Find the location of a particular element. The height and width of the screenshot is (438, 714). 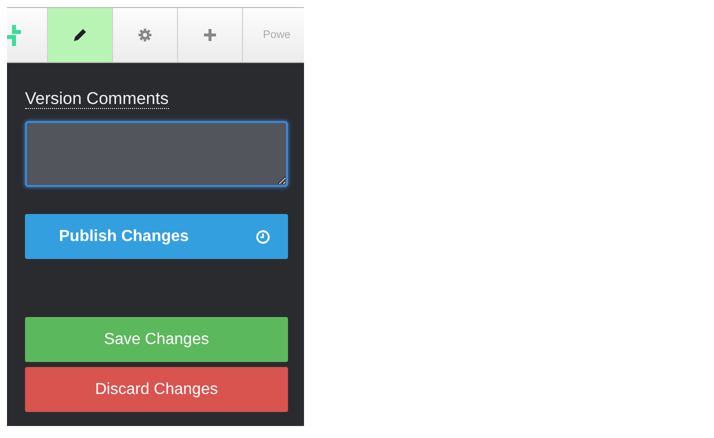

publish-button: Publish Changes is located at coordinates (156, 236).